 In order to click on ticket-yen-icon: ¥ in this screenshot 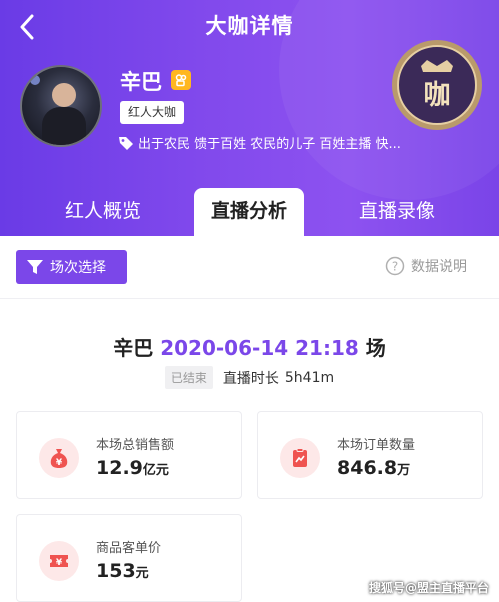, I will do `click(59, 561)`.